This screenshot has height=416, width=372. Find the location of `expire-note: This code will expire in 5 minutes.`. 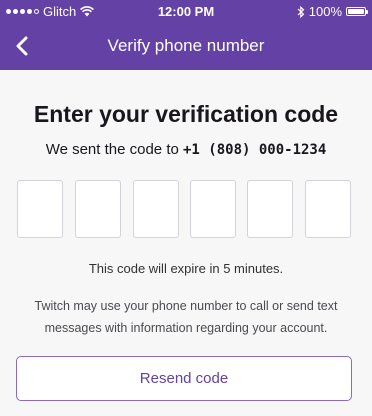

expire-note: This code will expire in 5 minutes. is located at coordinates (186, 268).